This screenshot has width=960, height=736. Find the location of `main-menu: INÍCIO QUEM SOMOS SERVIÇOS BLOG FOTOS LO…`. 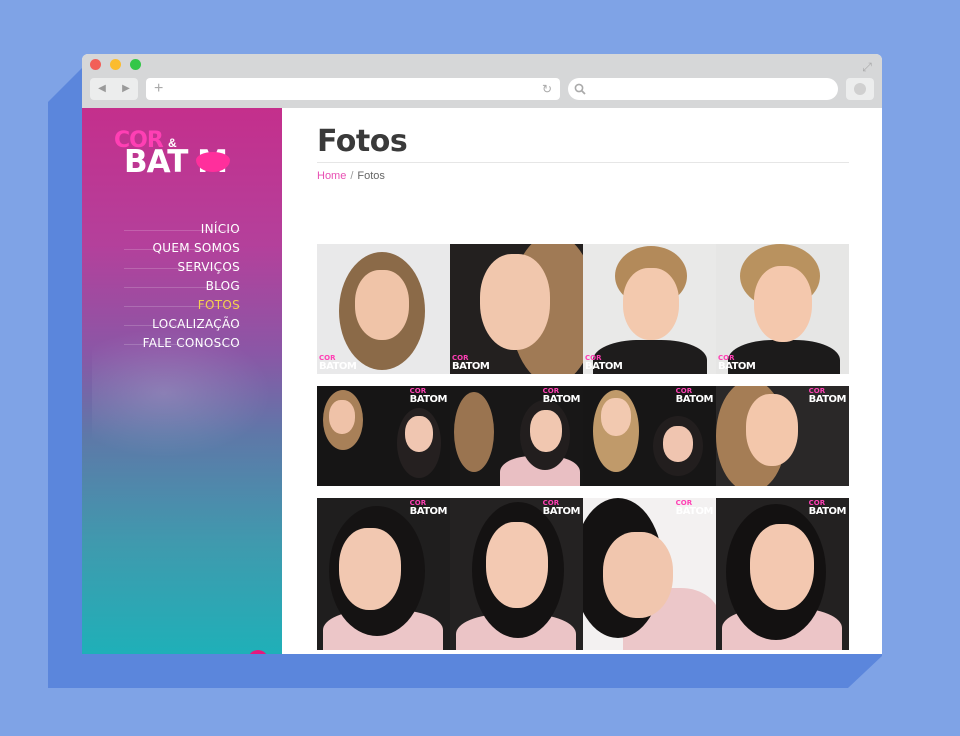

main-menu: INÍCIO QUEM SOMOS SERVIÇOS BLOG FOTOS LO… is located at coordinates (182, 286).